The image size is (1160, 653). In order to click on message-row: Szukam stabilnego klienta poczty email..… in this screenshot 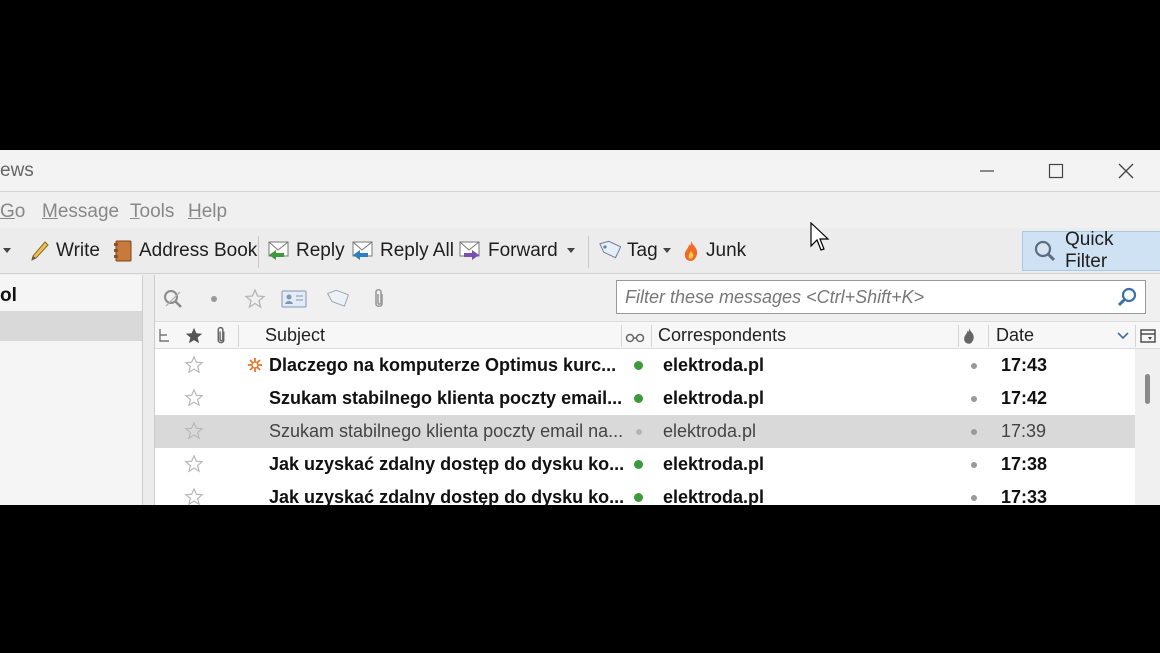, I will do `click(645, 398)`.